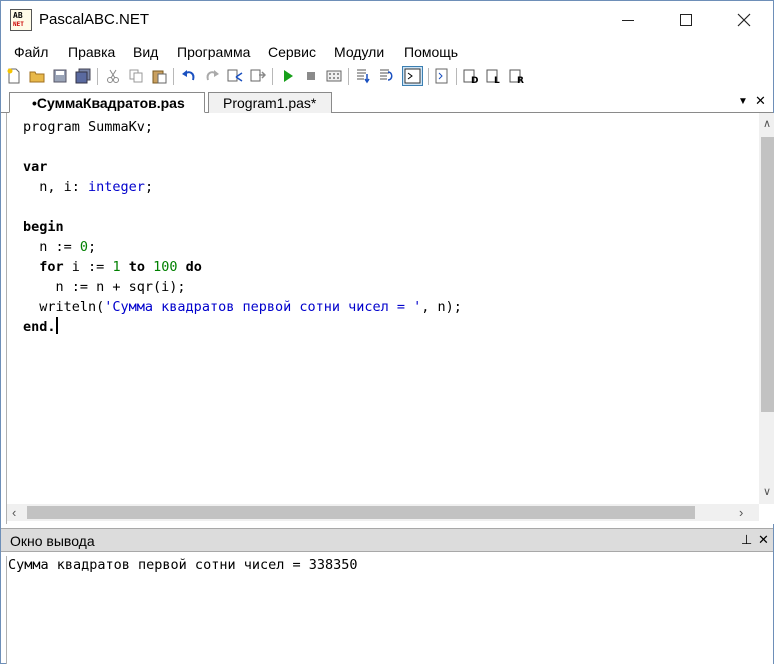 Image resolution: width=774 pixels, height=664 pixels. What do you see at coordinates (242, 167) in the screenshot?
I see `code-line: var` at bounding box center [242, 167].